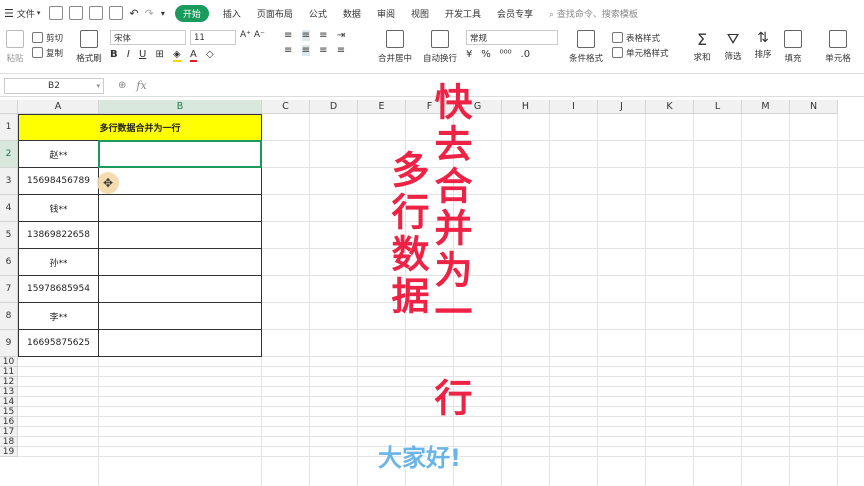  Describe the element at coordinates (213, 37) in the screenshot. I see `font-size-select: 11` at that location.